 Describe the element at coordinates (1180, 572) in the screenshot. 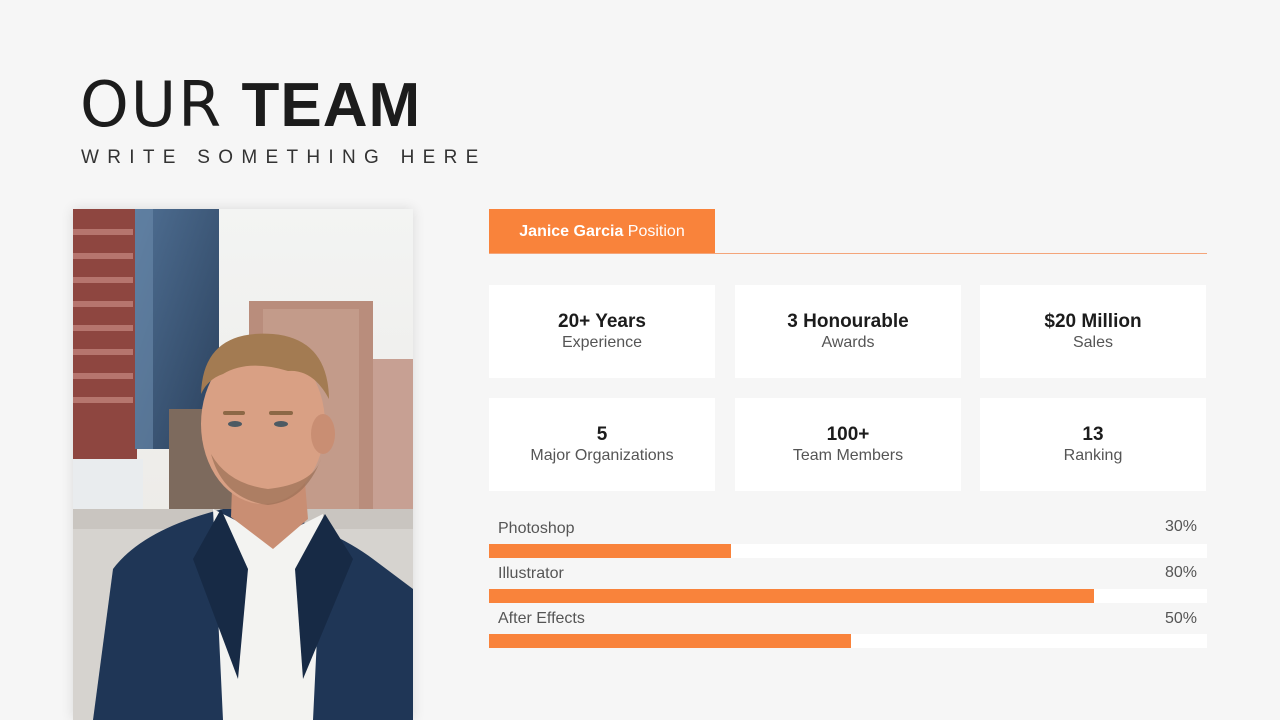

I see `skill-percent: 80%` at that location.